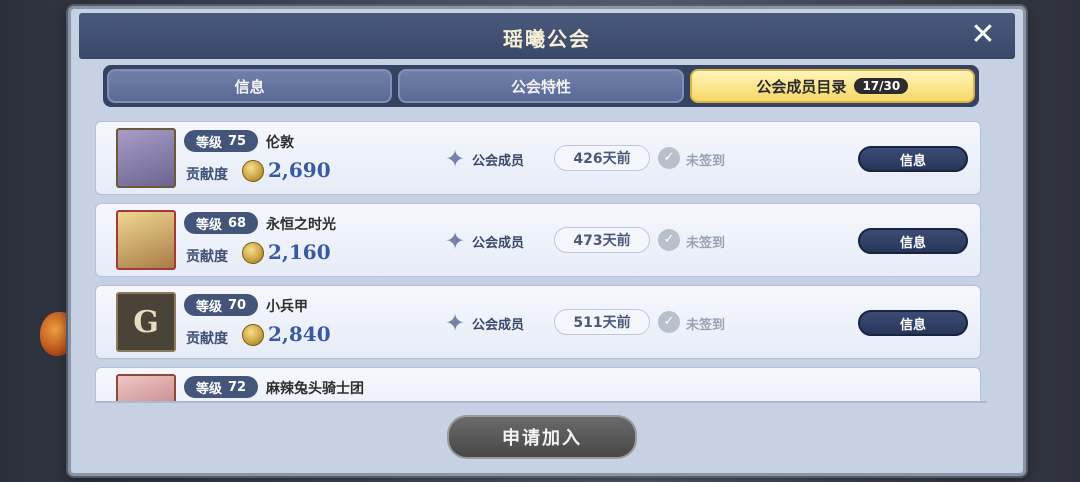 The height and width of the screenshot is (482, 1080). I want to click on level-badge: 等级 75, so click(221, 141).